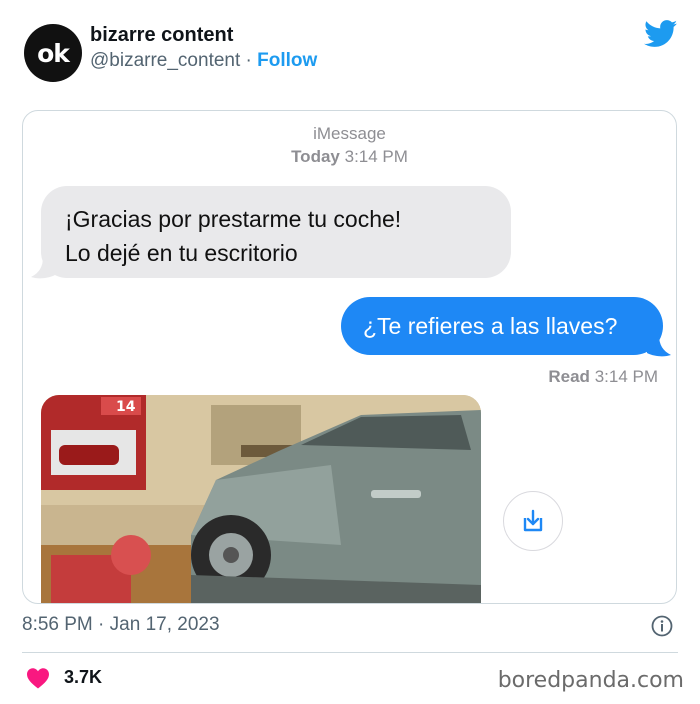 The width and height of the screenshot is (700, 704). What do you see at coordinates (38, 678) in the screenshot?
I see `heart-icon` at bounding box center [38, 678].